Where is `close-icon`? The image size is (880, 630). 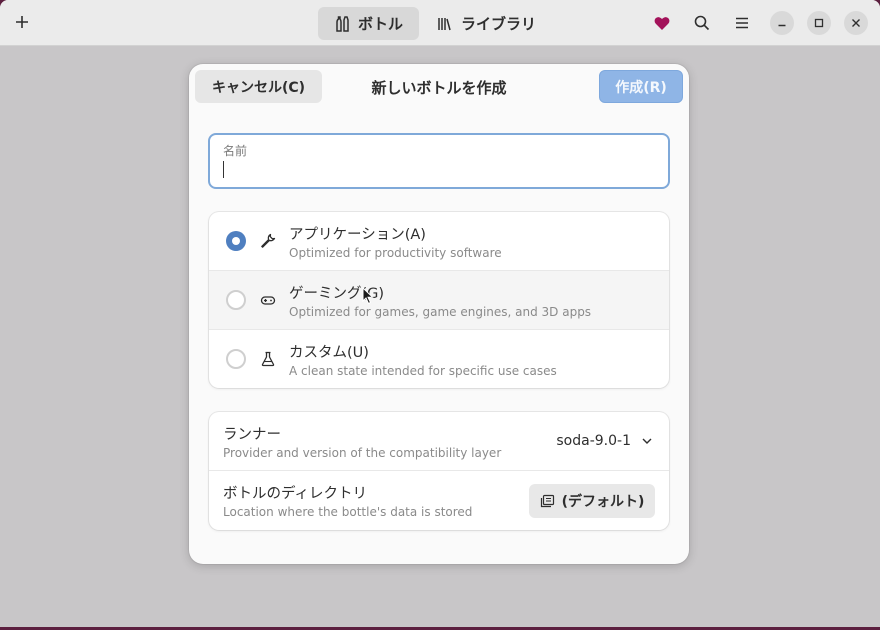 close-icon is located at coordinates (856, 23).